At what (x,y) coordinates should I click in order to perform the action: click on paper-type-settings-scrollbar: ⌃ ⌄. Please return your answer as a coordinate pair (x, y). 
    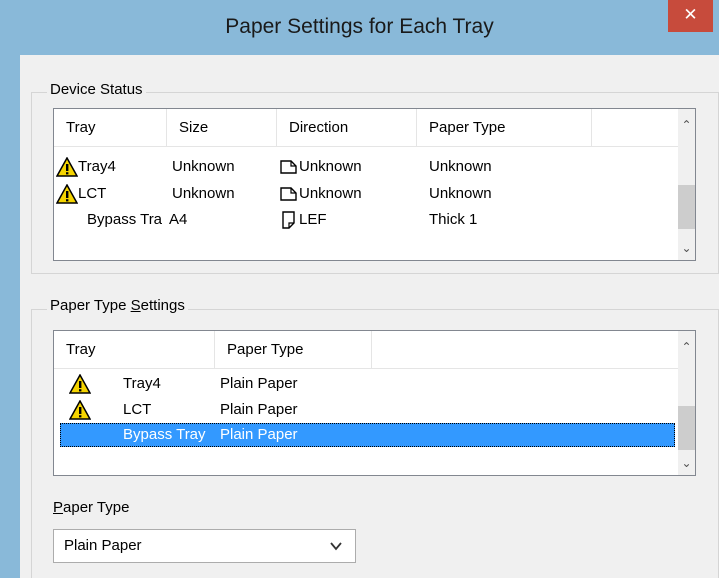
    Looking at the image, I should click on (686, 403).